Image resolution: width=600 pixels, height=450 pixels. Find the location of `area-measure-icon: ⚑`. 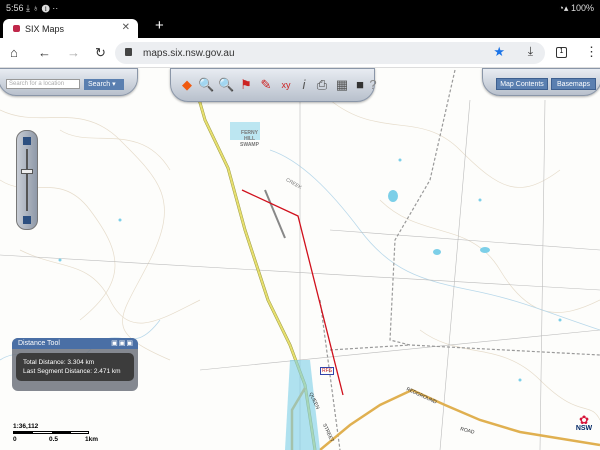

area-measure-icon: ⚑ is located at coordinates (246, 85).